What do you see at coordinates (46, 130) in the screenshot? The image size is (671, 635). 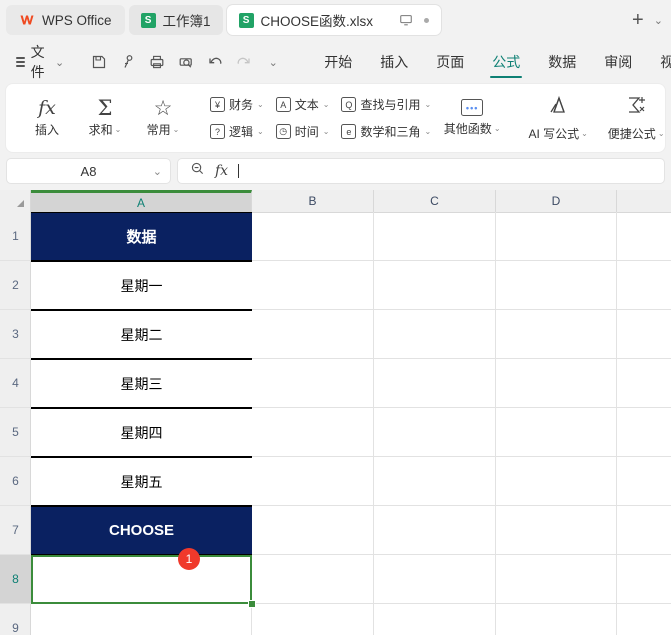 I see `insert-function-label: 插入` at bounding box center [46, 130].